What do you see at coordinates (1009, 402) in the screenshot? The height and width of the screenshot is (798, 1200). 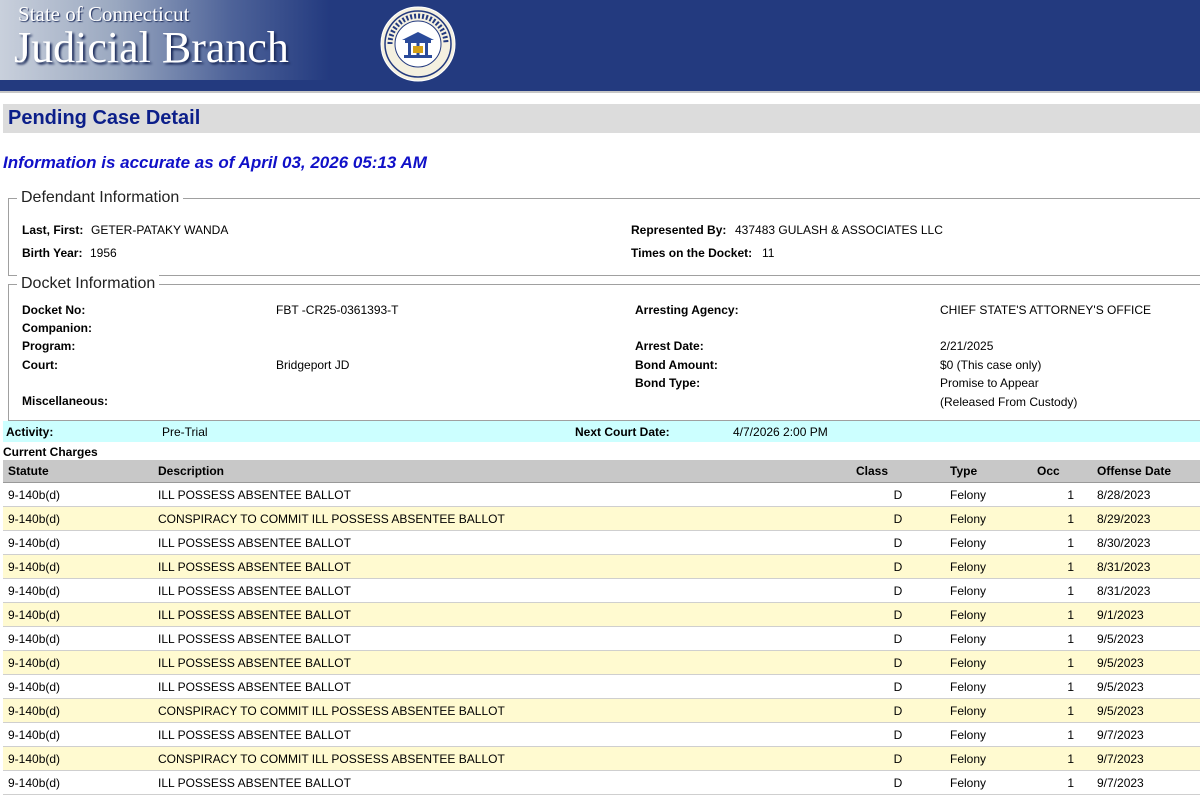 I see `bond-type-note: (Released From Custody)` at bounding box center [1009, 402].